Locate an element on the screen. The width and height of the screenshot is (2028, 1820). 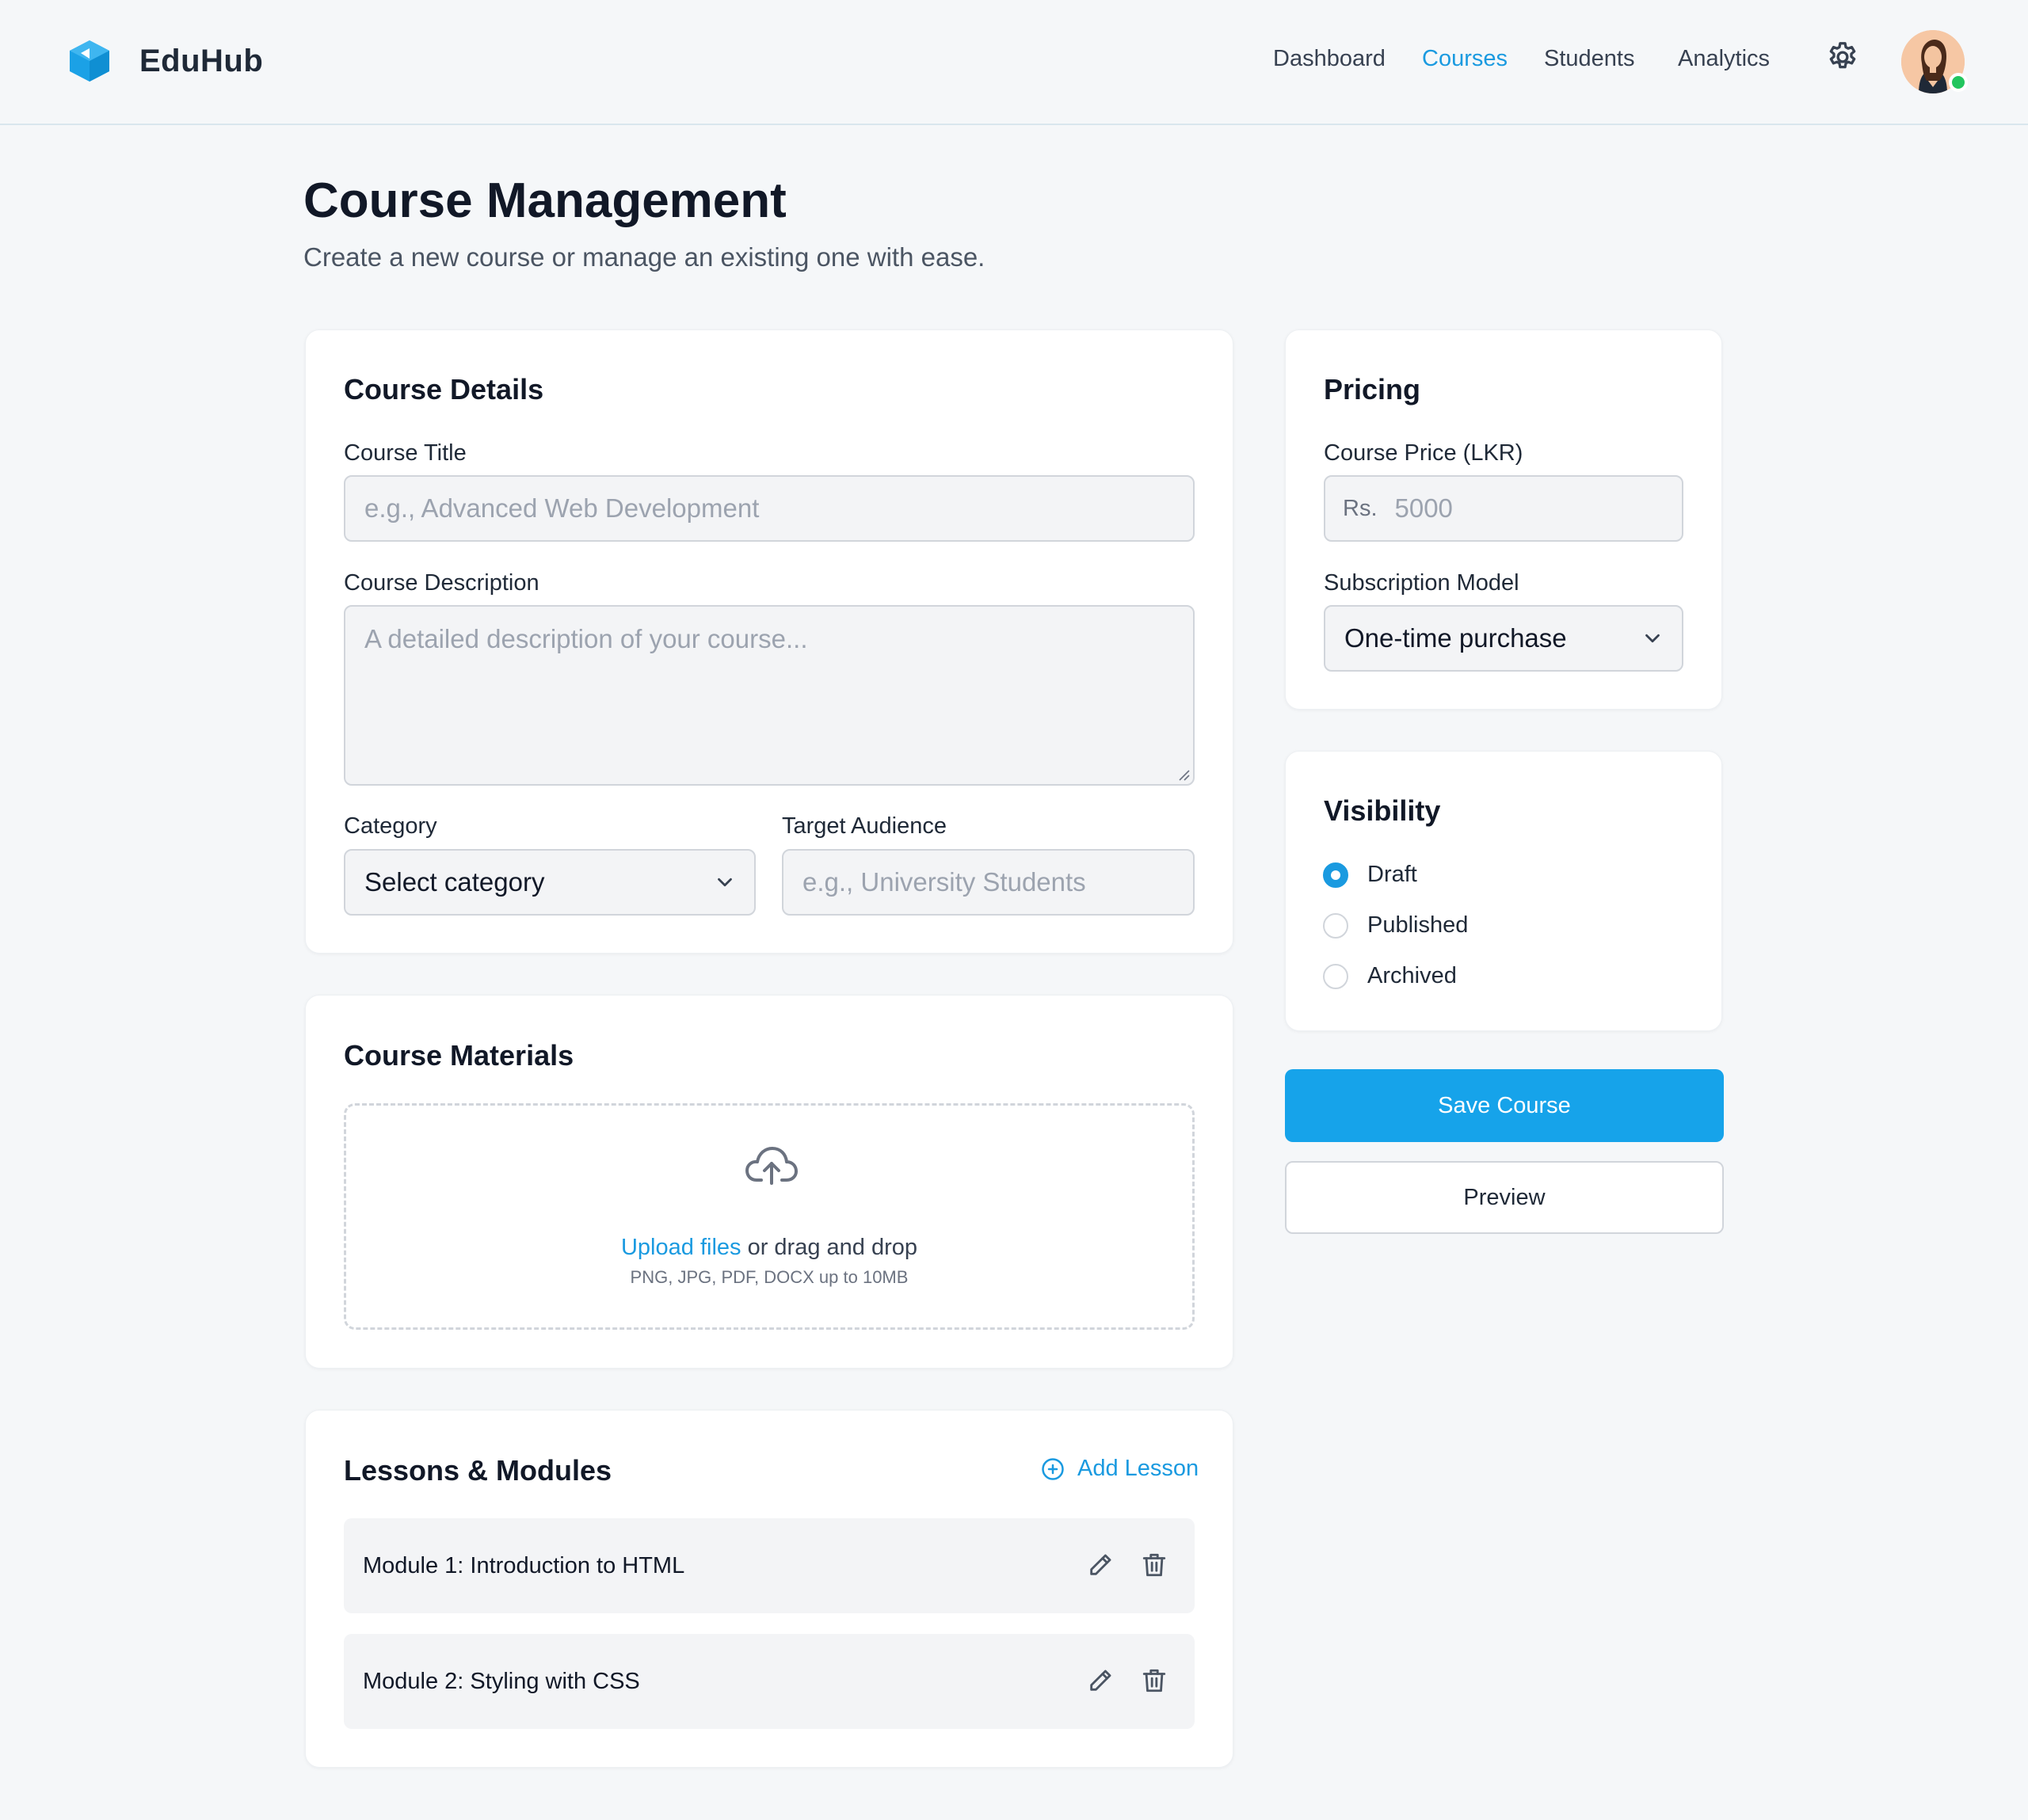
visibility-option-label: Published is located at coordinates (1418, 925).